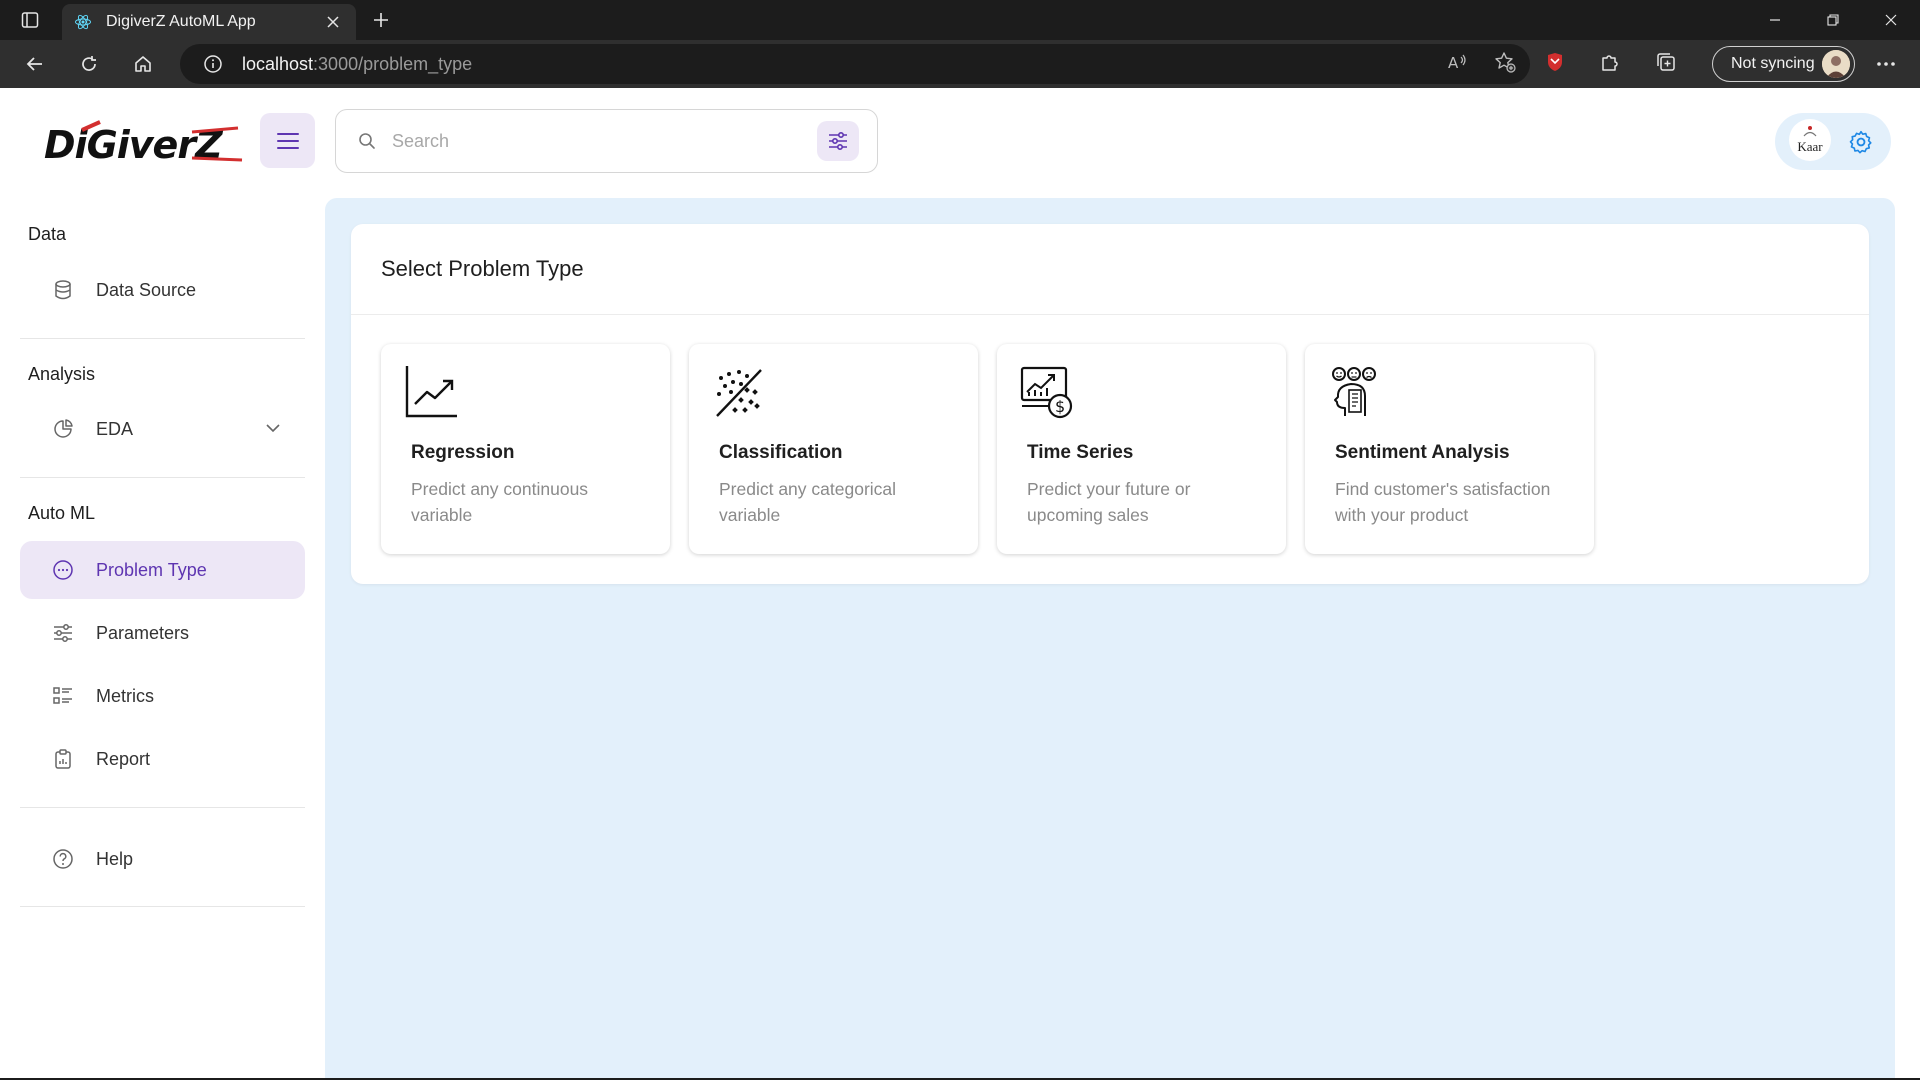  What do you see at coordinates (62, 513) in the screenshot?
I see `section-title-auto-ml: Auto ML` at bounding box center [62, 513].